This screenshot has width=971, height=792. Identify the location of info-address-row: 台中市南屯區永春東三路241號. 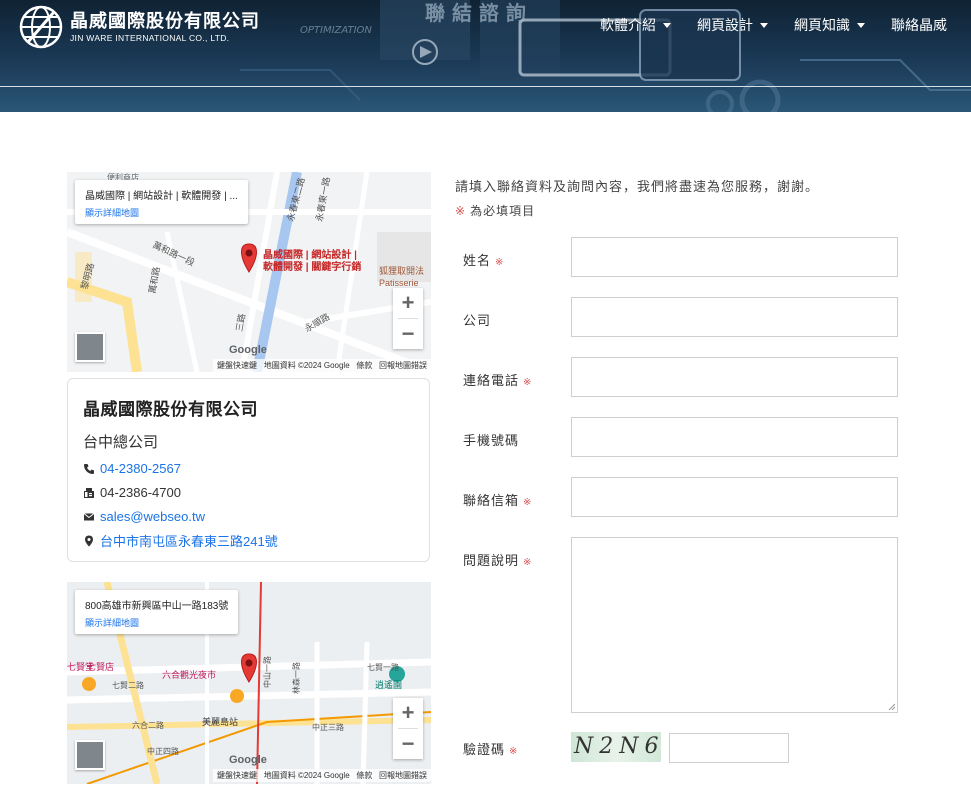
(248, 540).